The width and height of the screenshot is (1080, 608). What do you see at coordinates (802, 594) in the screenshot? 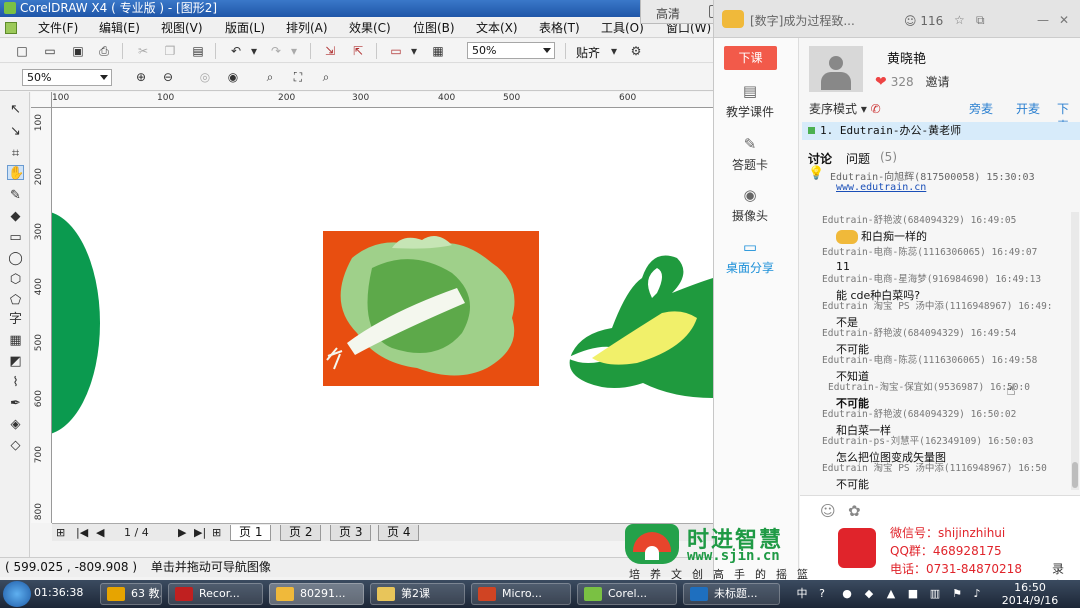
I see `language-icon: 中` at bounding box center [802, 594].